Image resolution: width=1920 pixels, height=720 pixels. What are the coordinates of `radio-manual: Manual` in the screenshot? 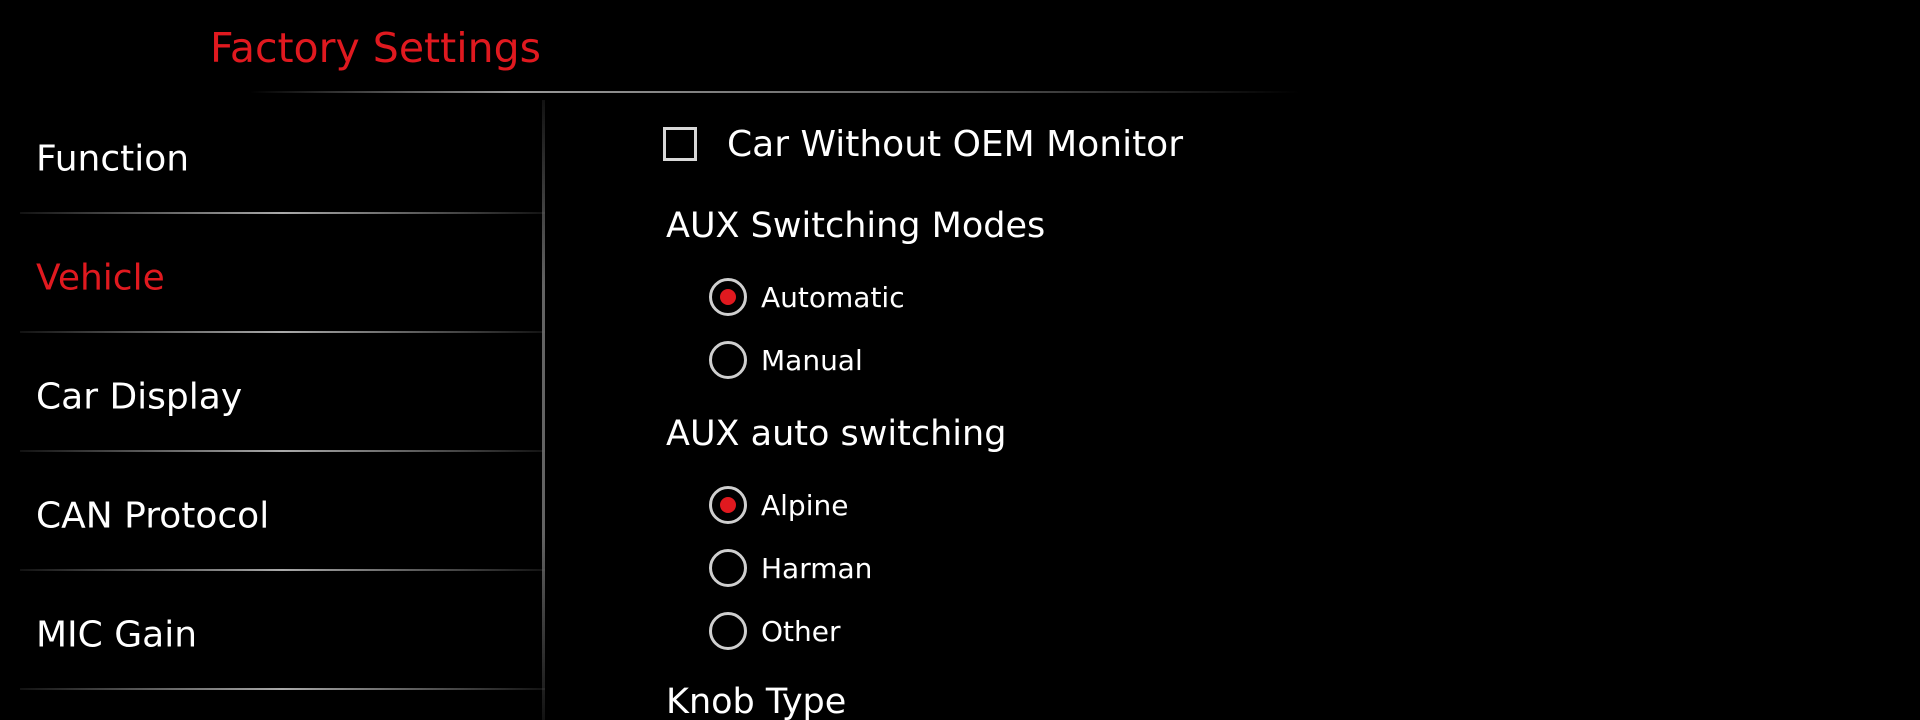 It's located at (786, 360).